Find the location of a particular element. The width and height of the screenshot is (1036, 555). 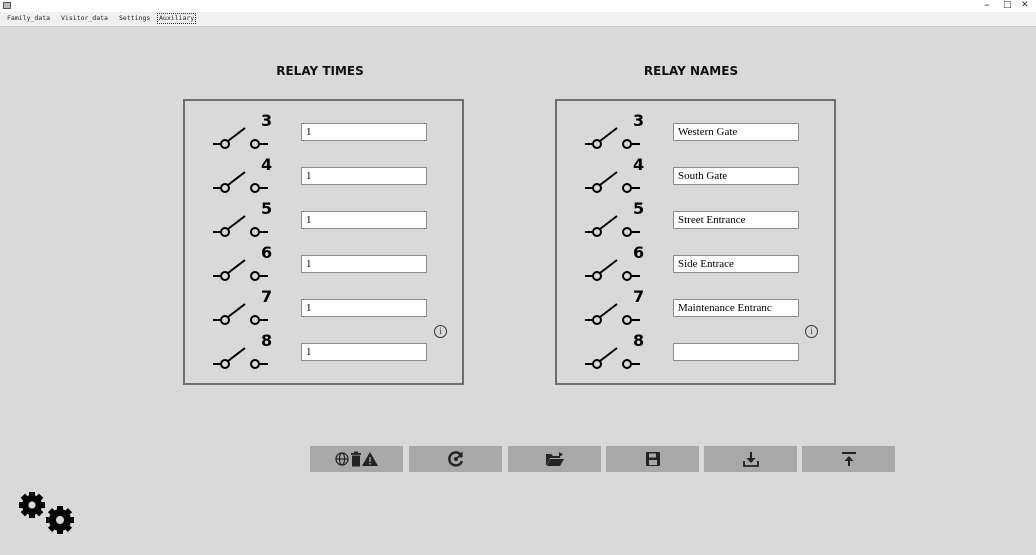

relay-row-4: 4 South Gate is located at coordinates (695, 176).